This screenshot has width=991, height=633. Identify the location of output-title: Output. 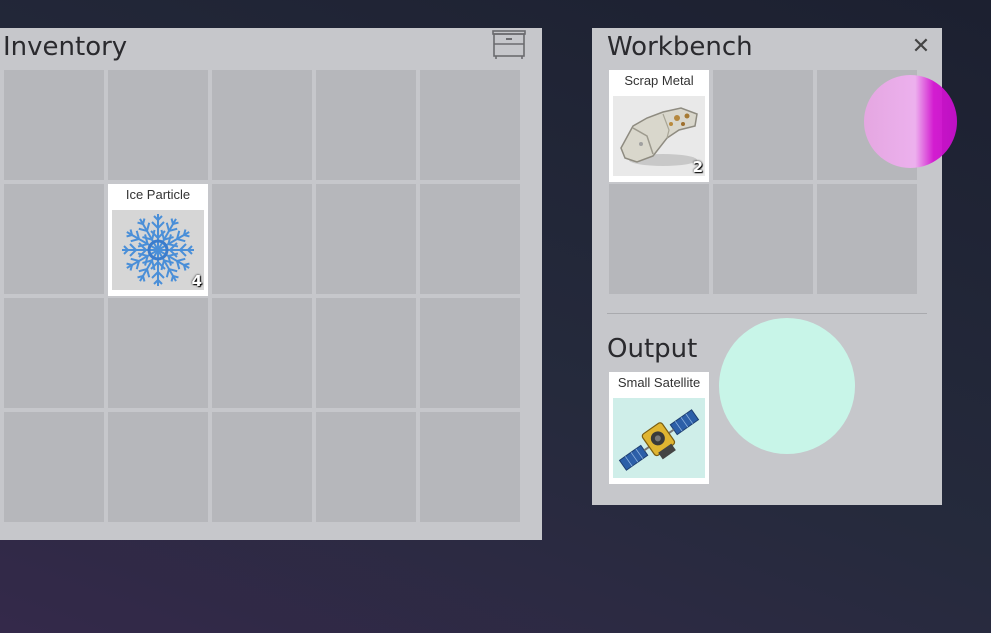
(652, 349).